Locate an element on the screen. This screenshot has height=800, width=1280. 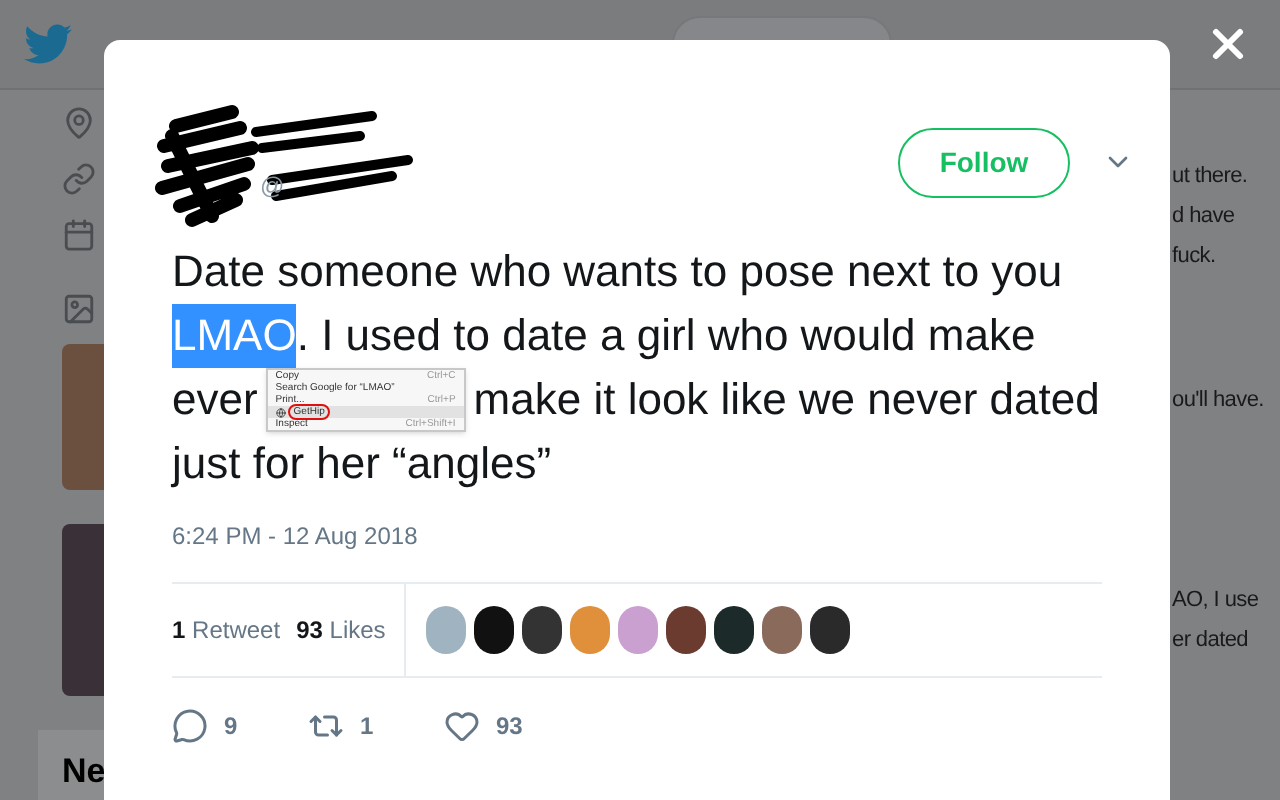
heart-icon is located at coordinates (462, 726).